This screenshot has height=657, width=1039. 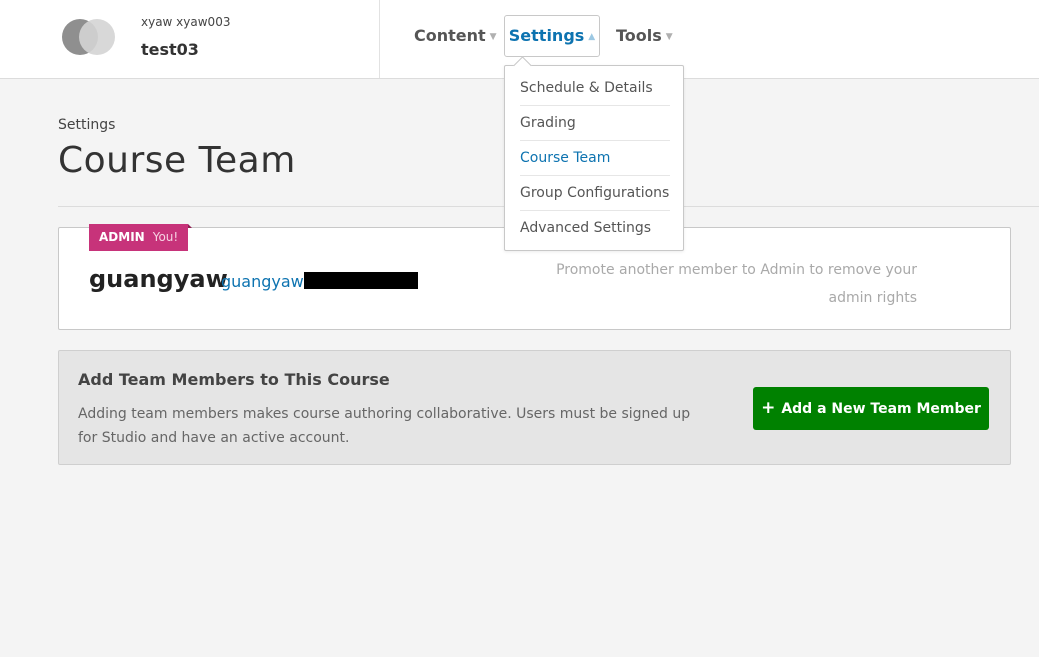 I want to click on logo-circle-right, so click(x=97, y=37).